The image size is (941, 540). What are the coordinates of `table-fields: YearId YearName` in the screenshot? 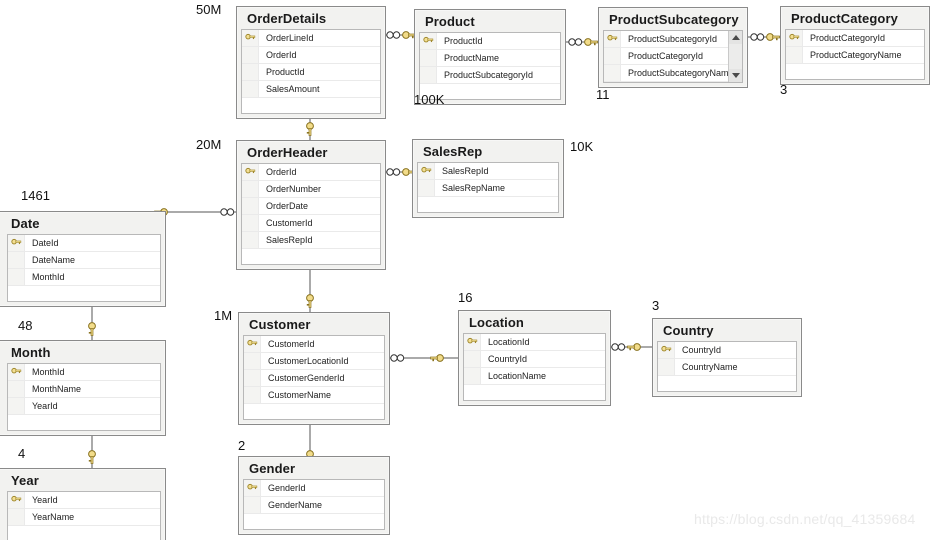 It's located at (84, 515).